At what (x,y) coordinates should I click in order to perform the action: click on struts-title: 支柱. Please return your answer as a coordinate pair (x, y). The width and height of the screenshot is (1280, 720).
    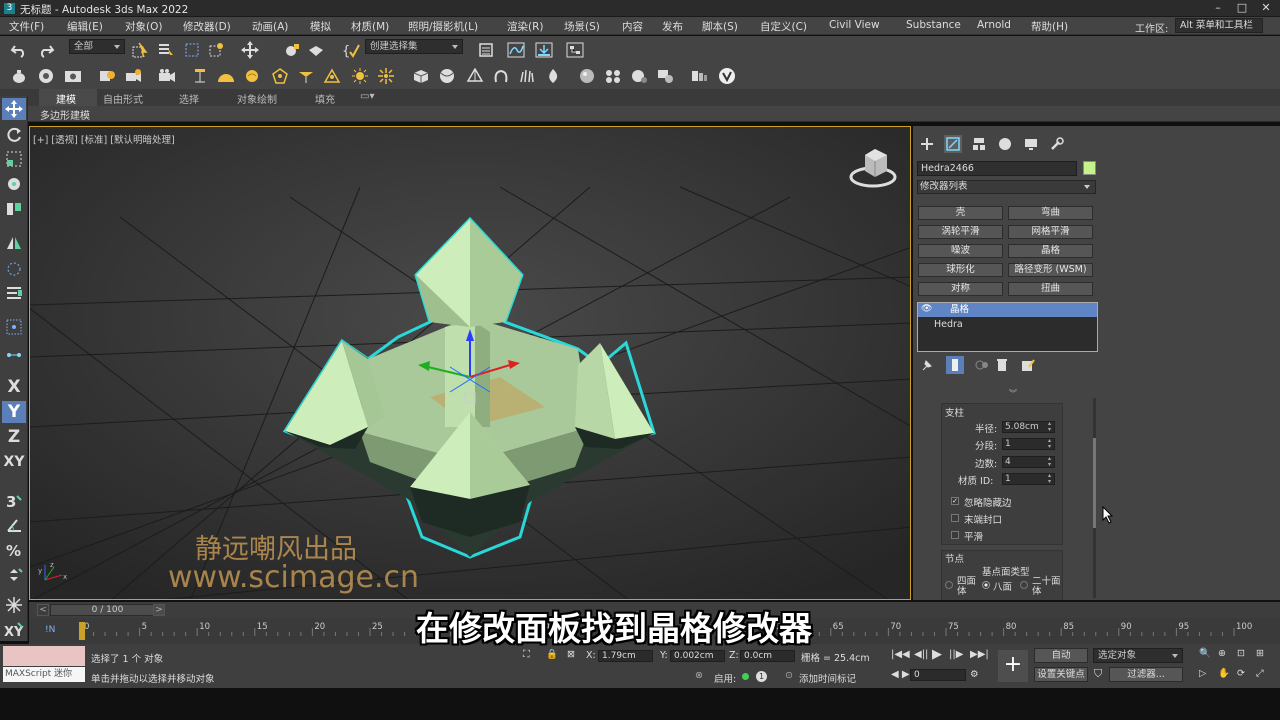
    Looking at the image, I should click on (954, 412).